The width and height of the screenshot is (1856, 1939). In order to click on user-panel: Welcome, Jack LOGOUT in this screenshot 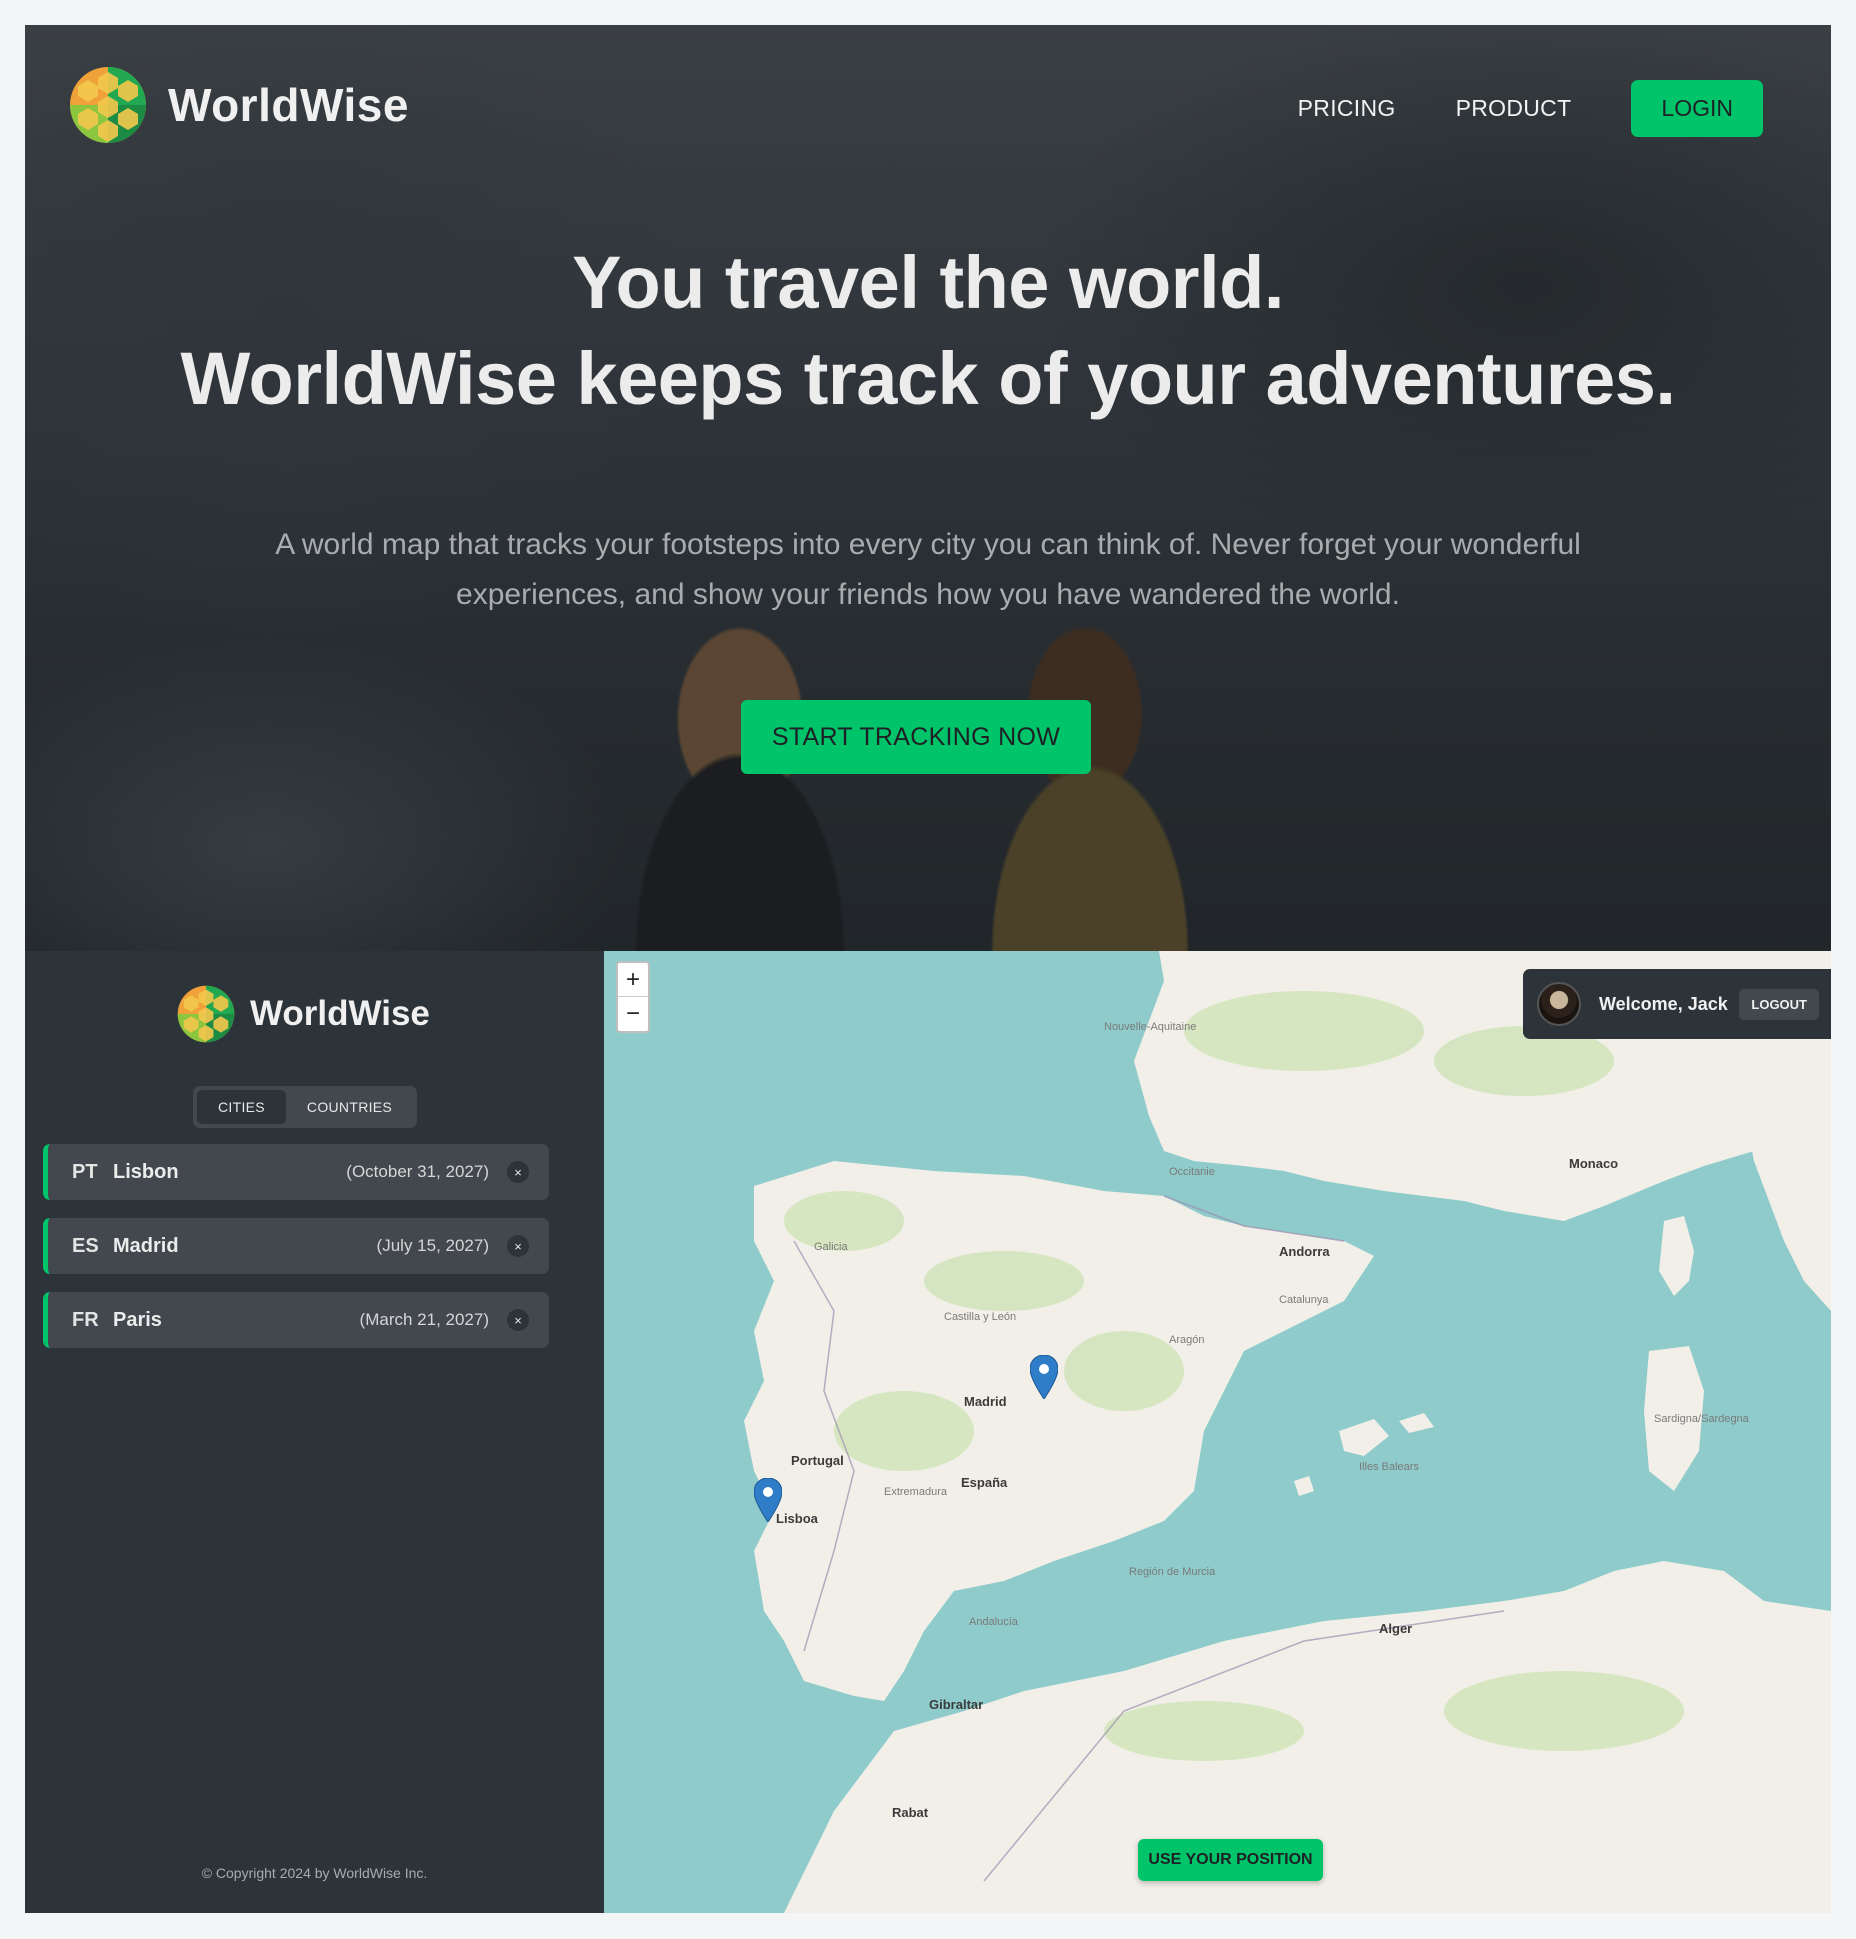, I will do `click(1677, 1004)`.